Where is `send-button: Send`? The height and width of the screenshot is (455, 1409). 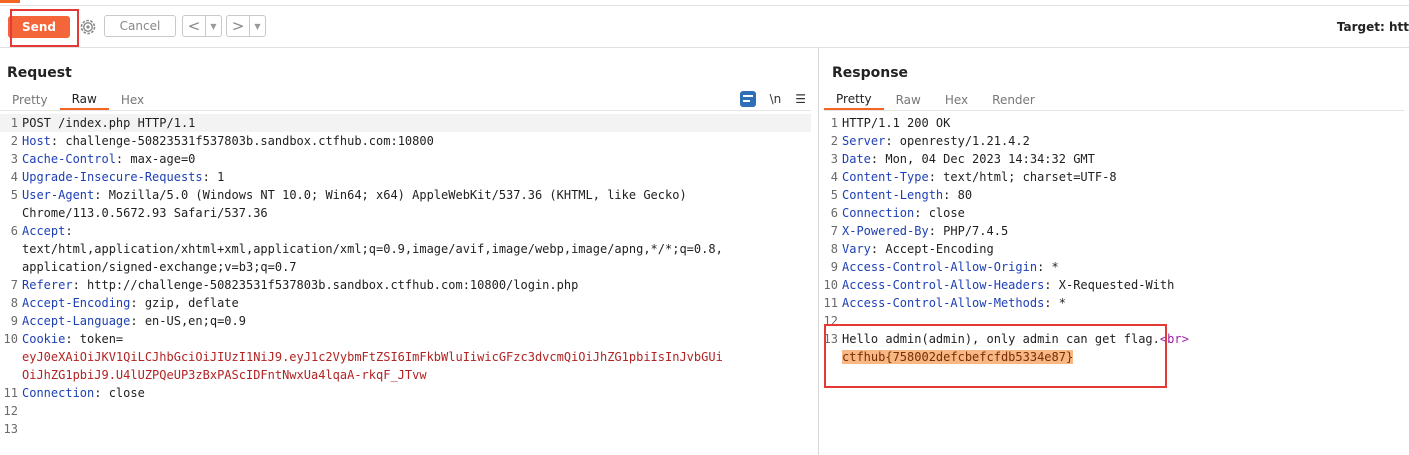 send-button: Send is located at coordinates (39, 27).